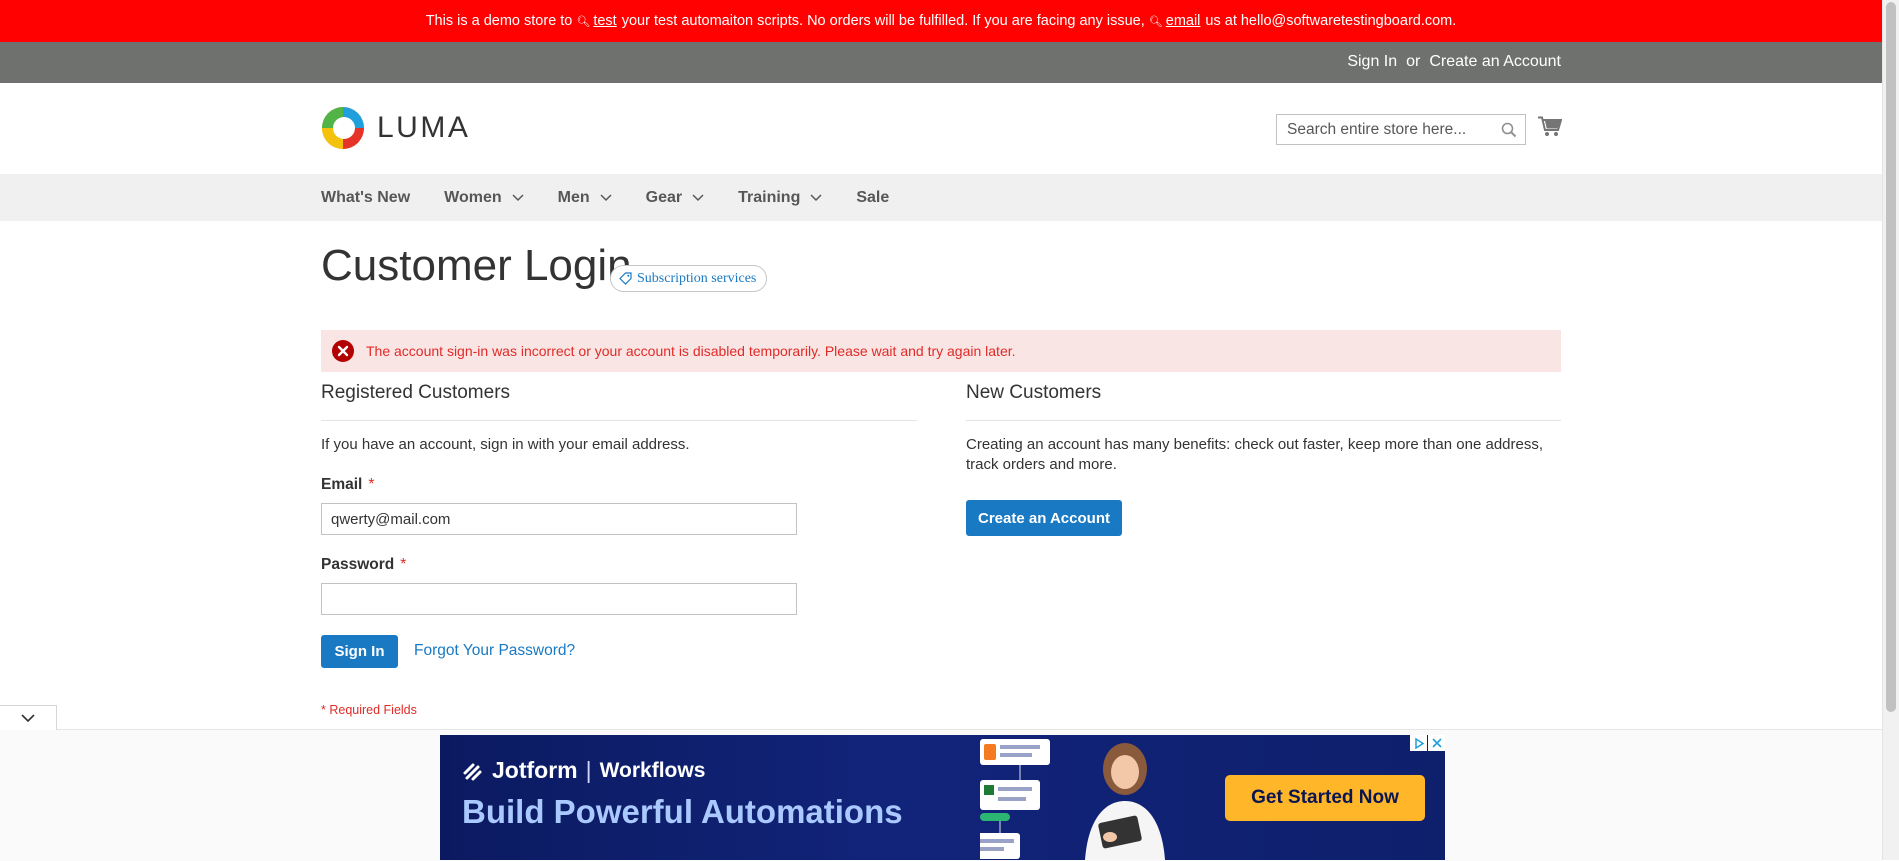 This screenshot has width=1899, height=861. I want to click on ad-headline: Build Powerful Automations, so click(682, 811).